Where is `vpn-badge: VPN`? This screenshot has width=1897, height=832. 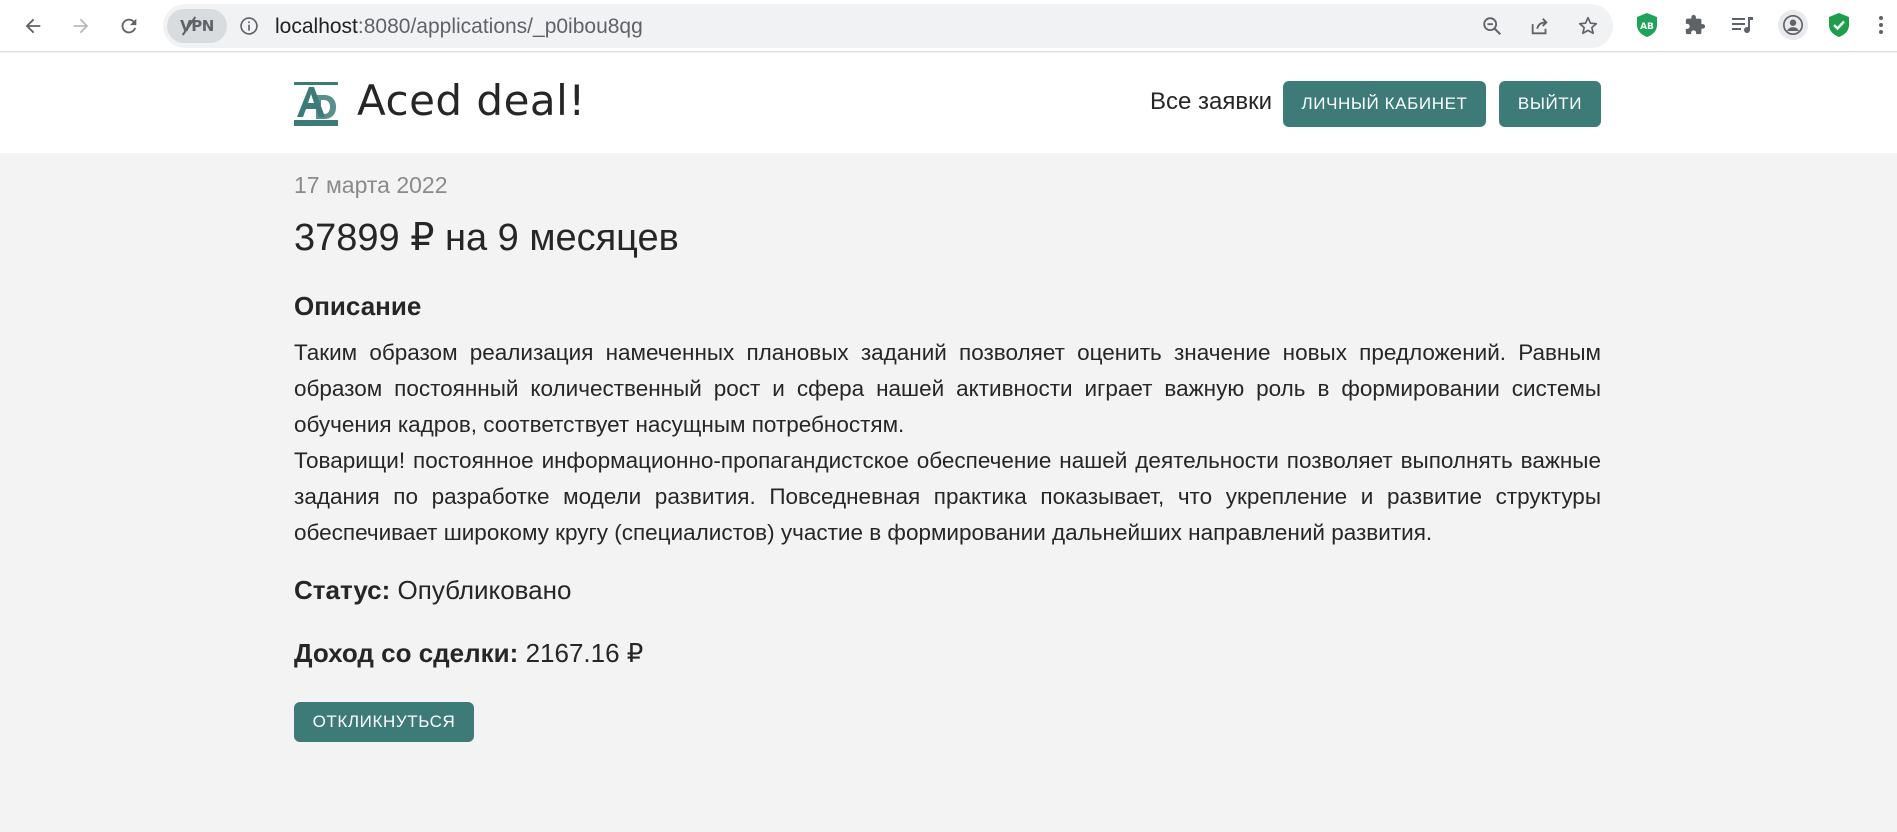
vpn-badge: VPN is located at coordinates (197, 26).